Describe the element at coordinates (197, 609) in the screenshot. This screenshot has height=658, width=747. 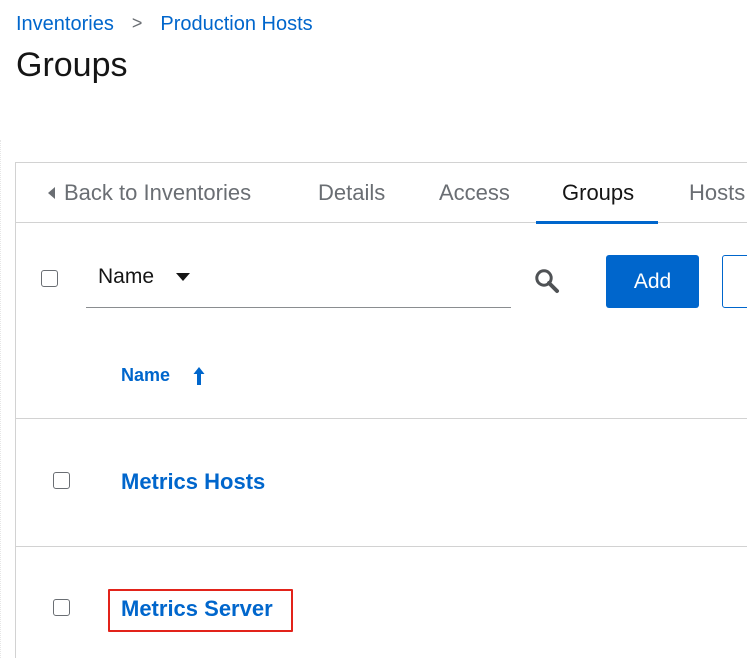
I see `group-name-link: Metrics Server` at that location.